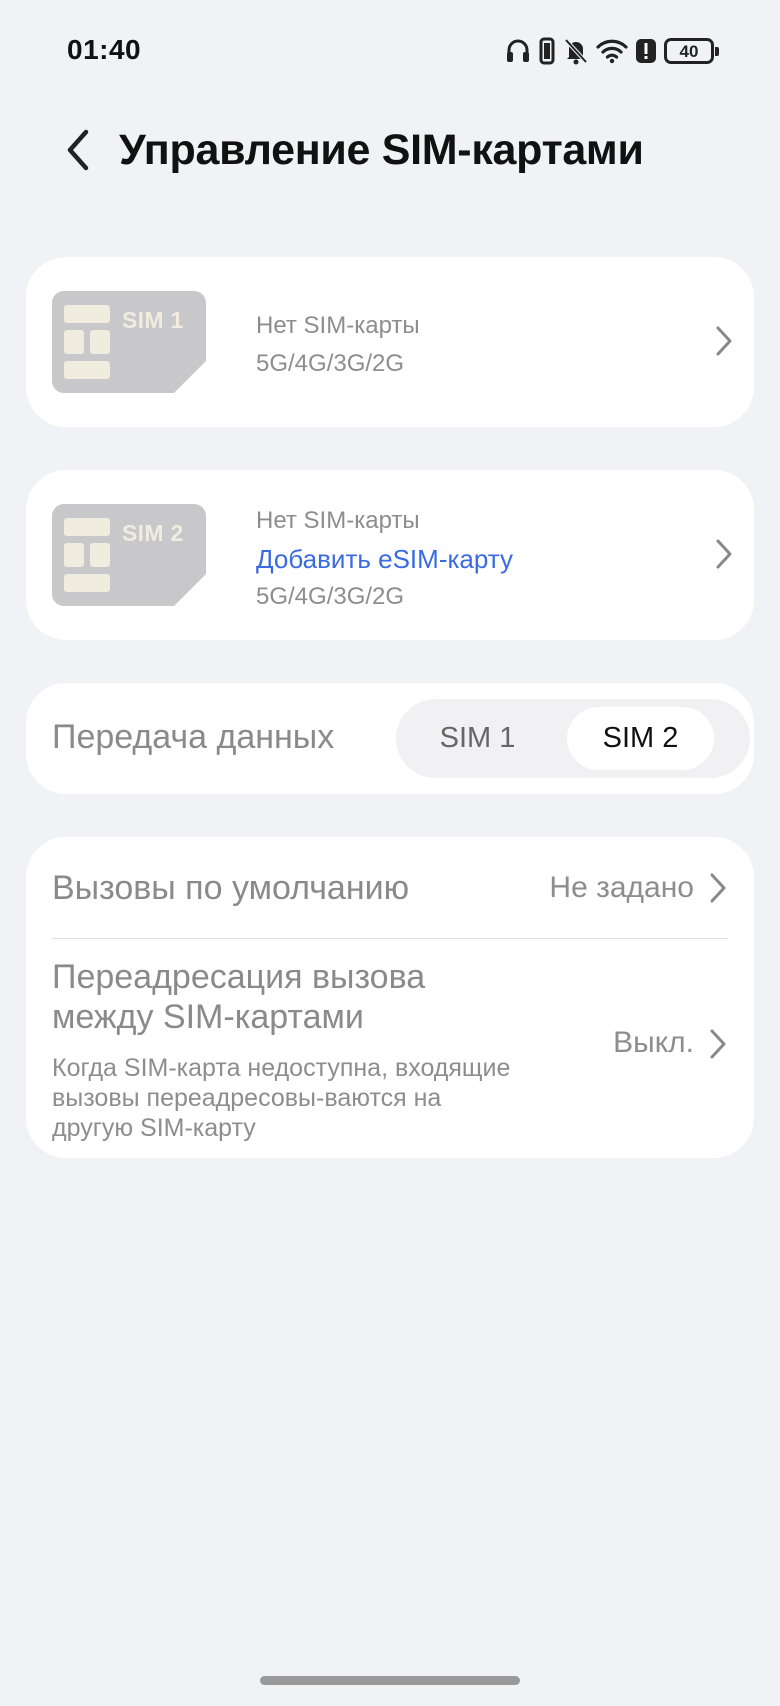 This screenshot has width=780, height=1706. What do you see at coordinates (689, 51) in the screenshot?
I see `battery-level: 40` at bounding box center [689, 51].